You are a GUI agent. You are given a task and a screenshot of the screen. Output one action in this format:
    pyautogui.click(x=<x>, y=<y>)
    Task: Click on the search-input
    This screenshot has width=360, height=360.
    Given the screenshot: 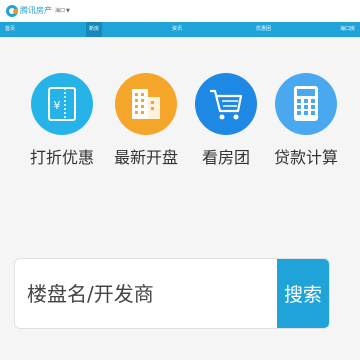 What is the action you would take?
    pyautogui.click(x=147, y=293)
    